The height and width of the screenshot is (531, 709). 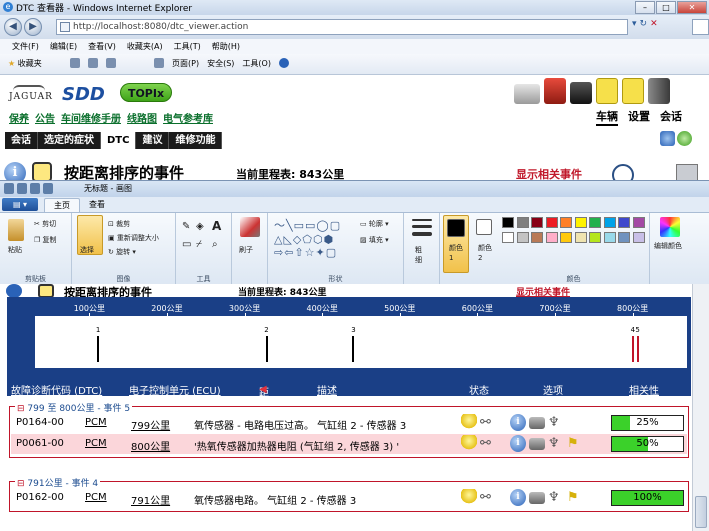 I want to click on menu-view: 查看(V), so click(x=102, y=46).